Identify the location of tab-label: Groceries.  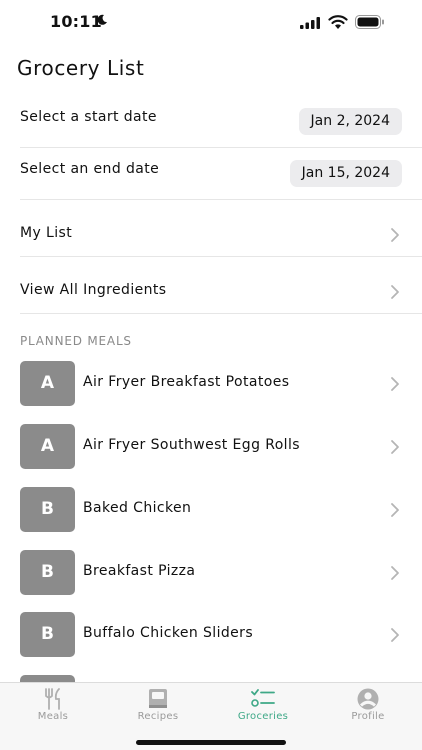
(263, 716).